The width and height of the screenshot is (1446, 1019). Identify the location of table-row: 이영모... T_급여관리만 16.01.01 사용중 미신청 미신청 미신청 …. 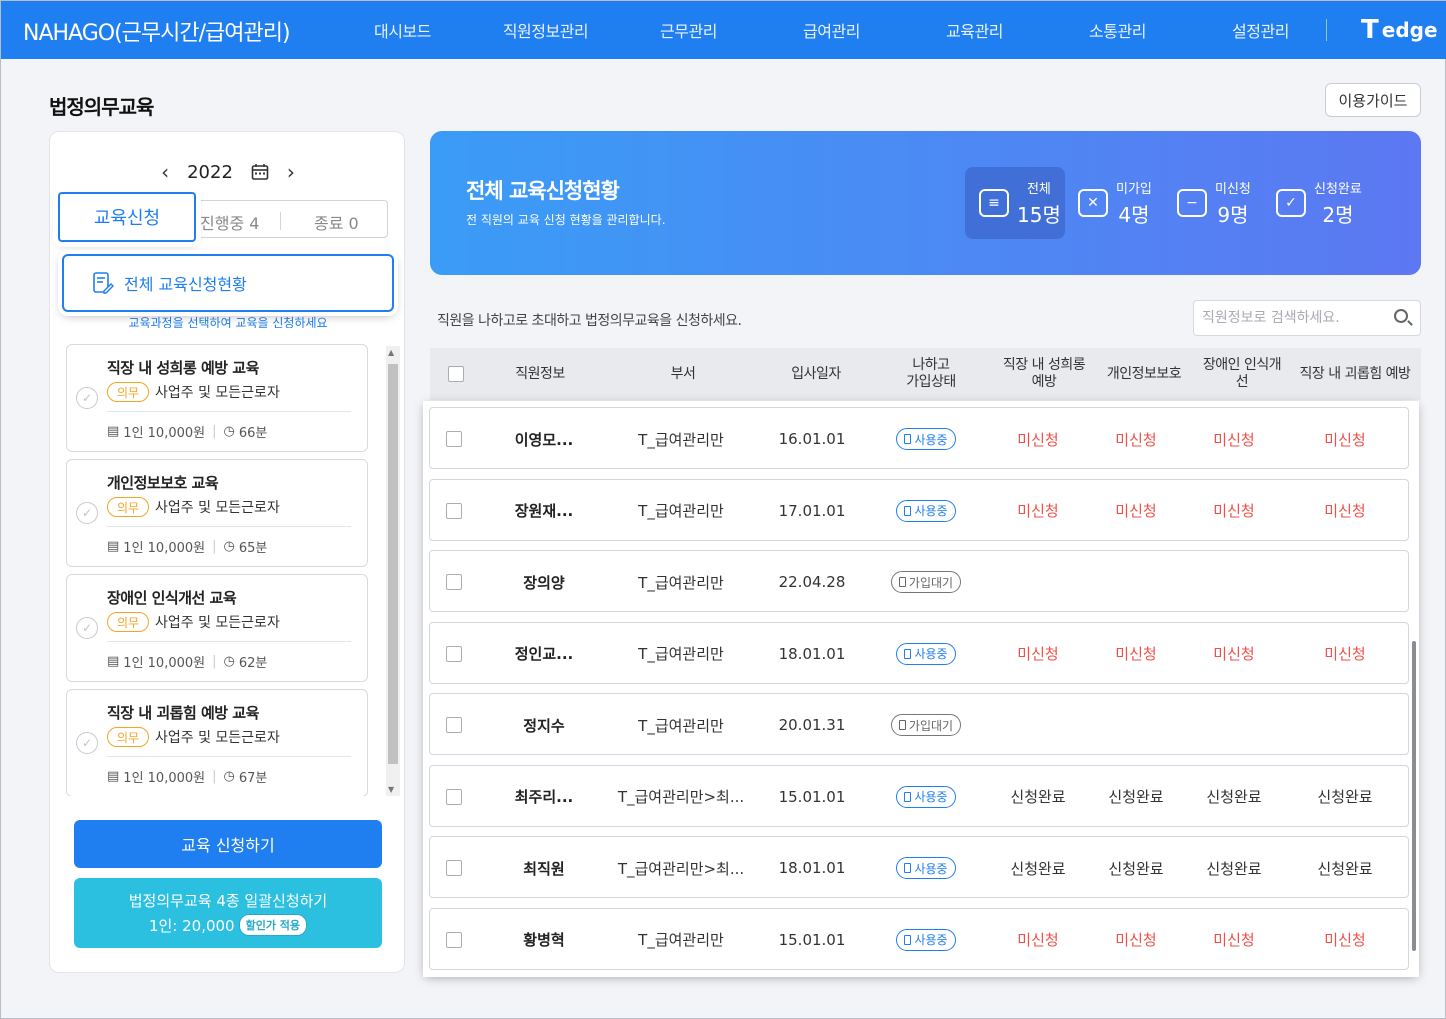
(919, 438).